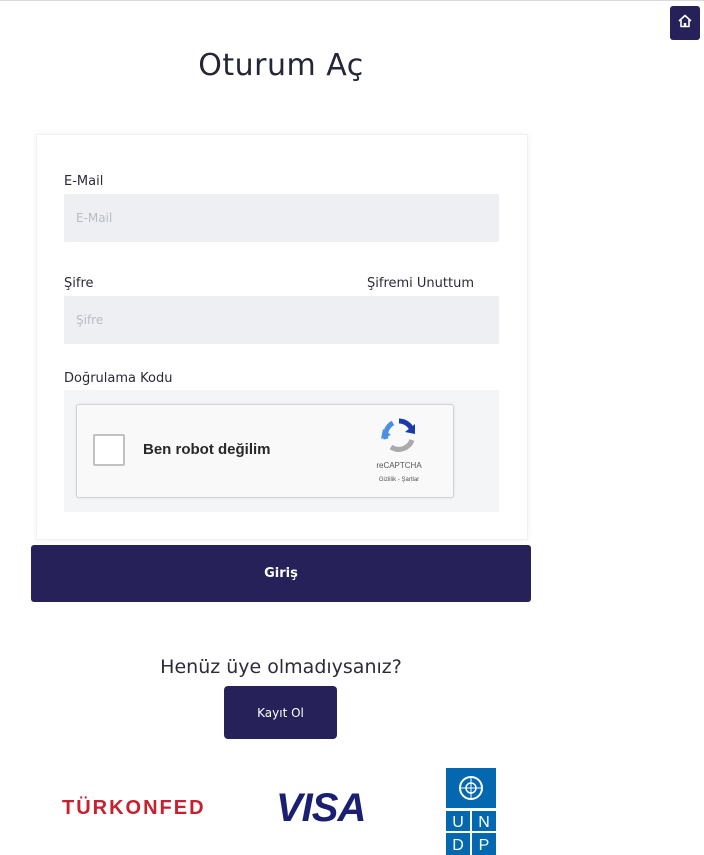 The image size is (704, 855). What do you see at coordinates (281, 320) in the screenshot?
I see `password-field` at bounding box center [281, 320].